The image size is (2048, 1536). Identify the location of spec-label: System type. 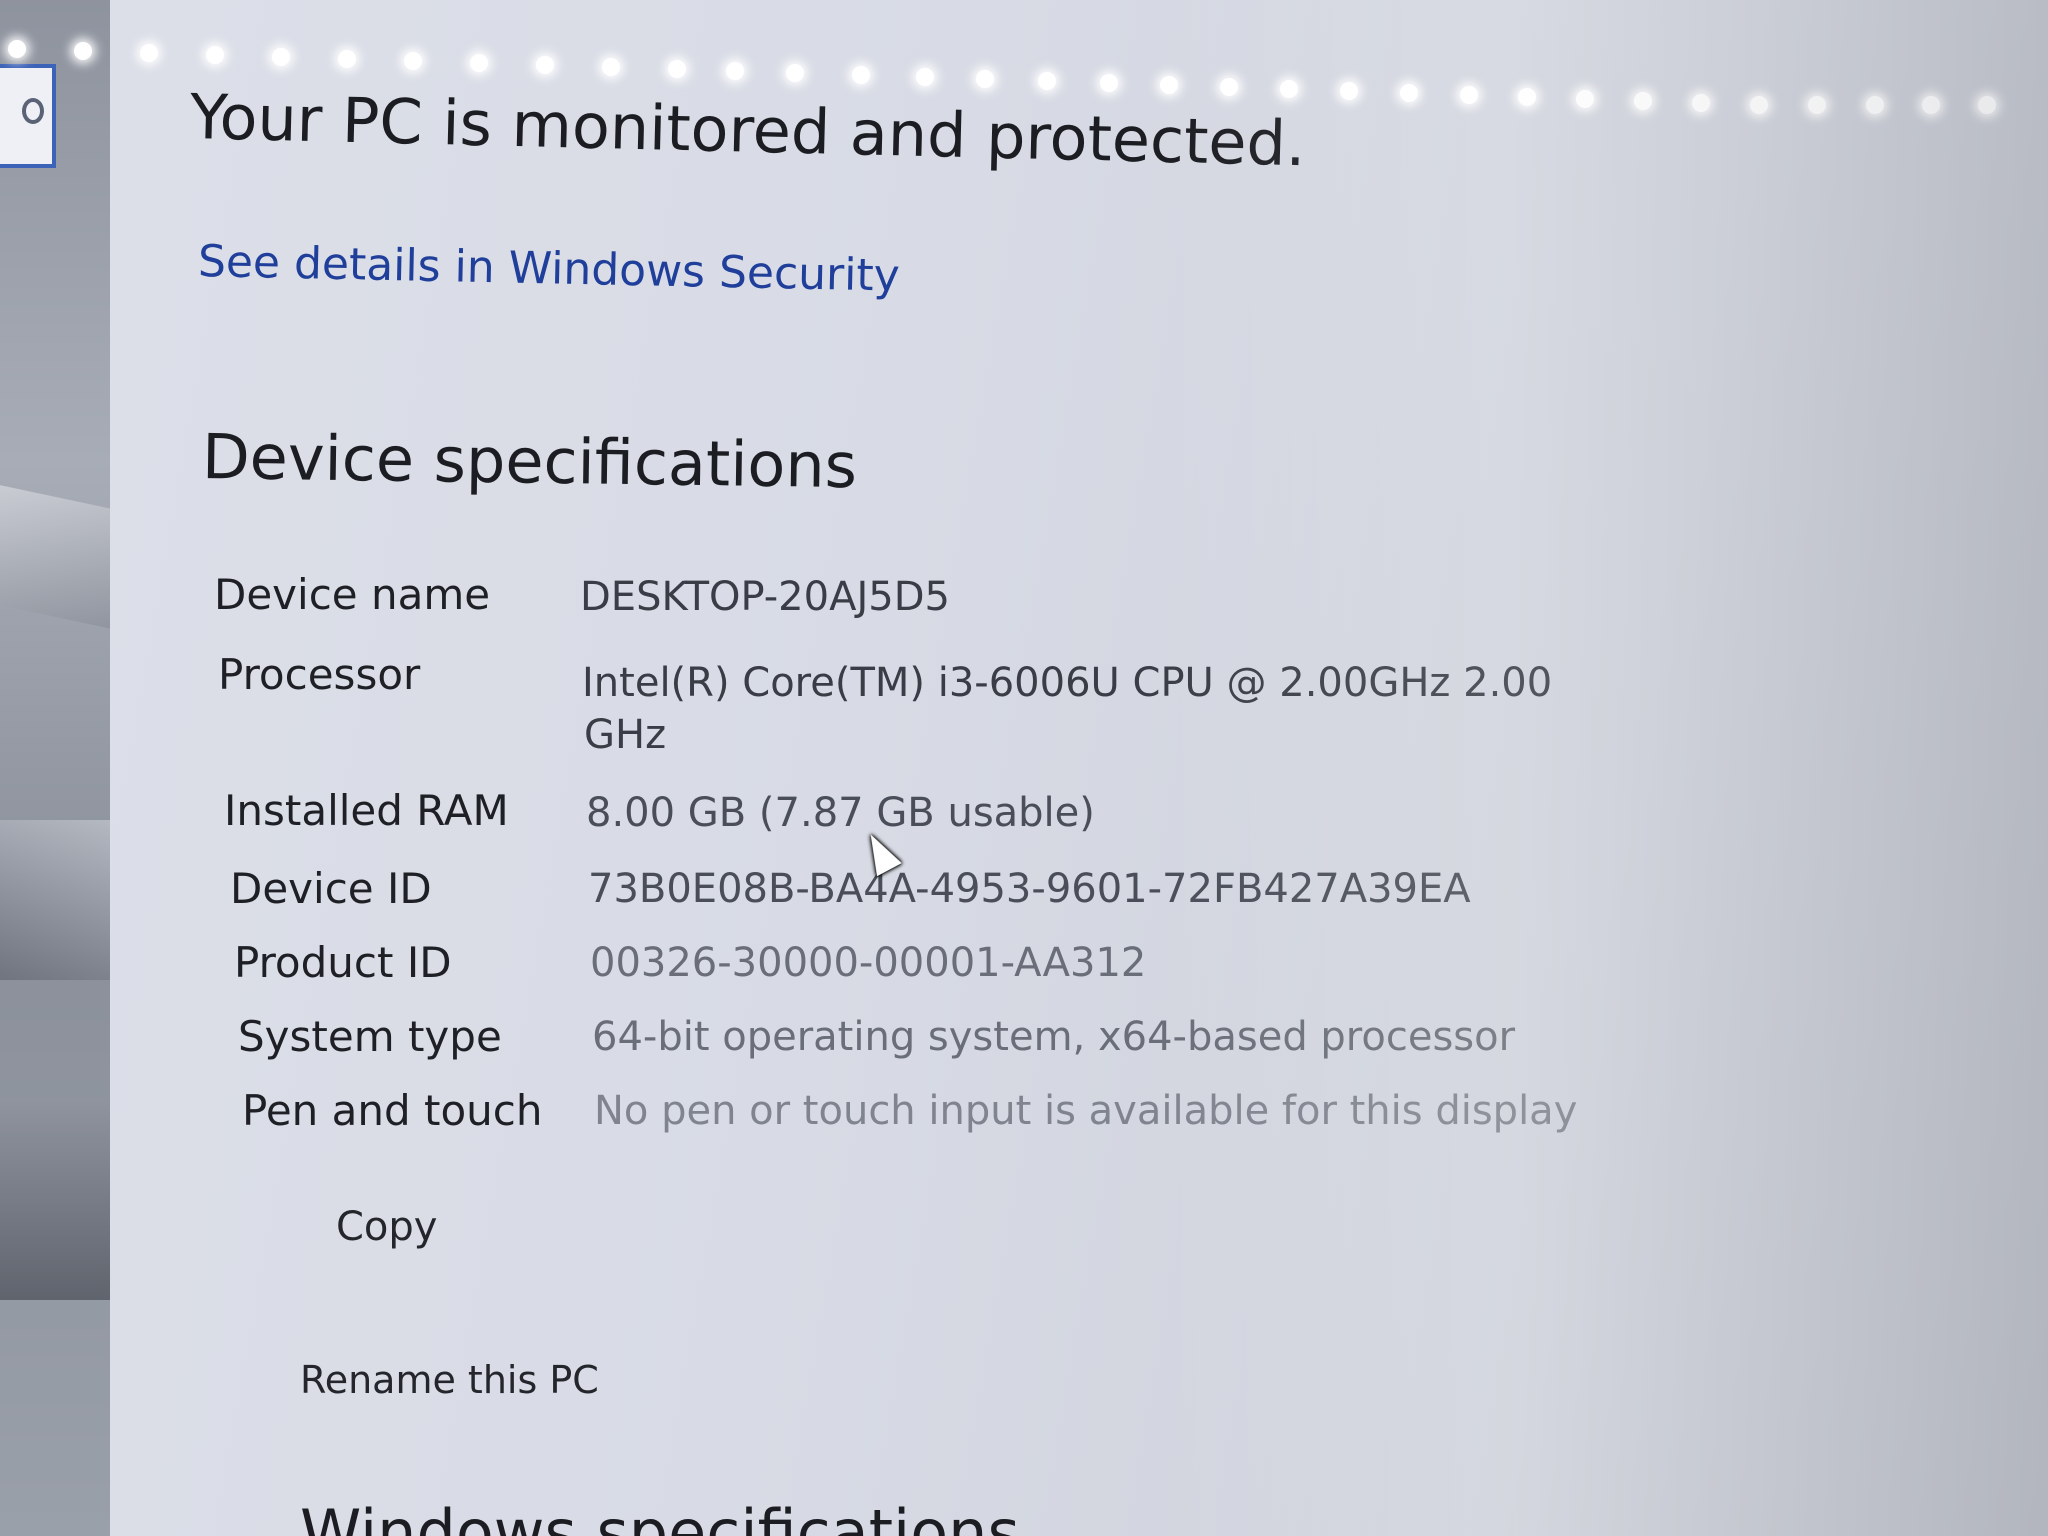
(370, 1036).